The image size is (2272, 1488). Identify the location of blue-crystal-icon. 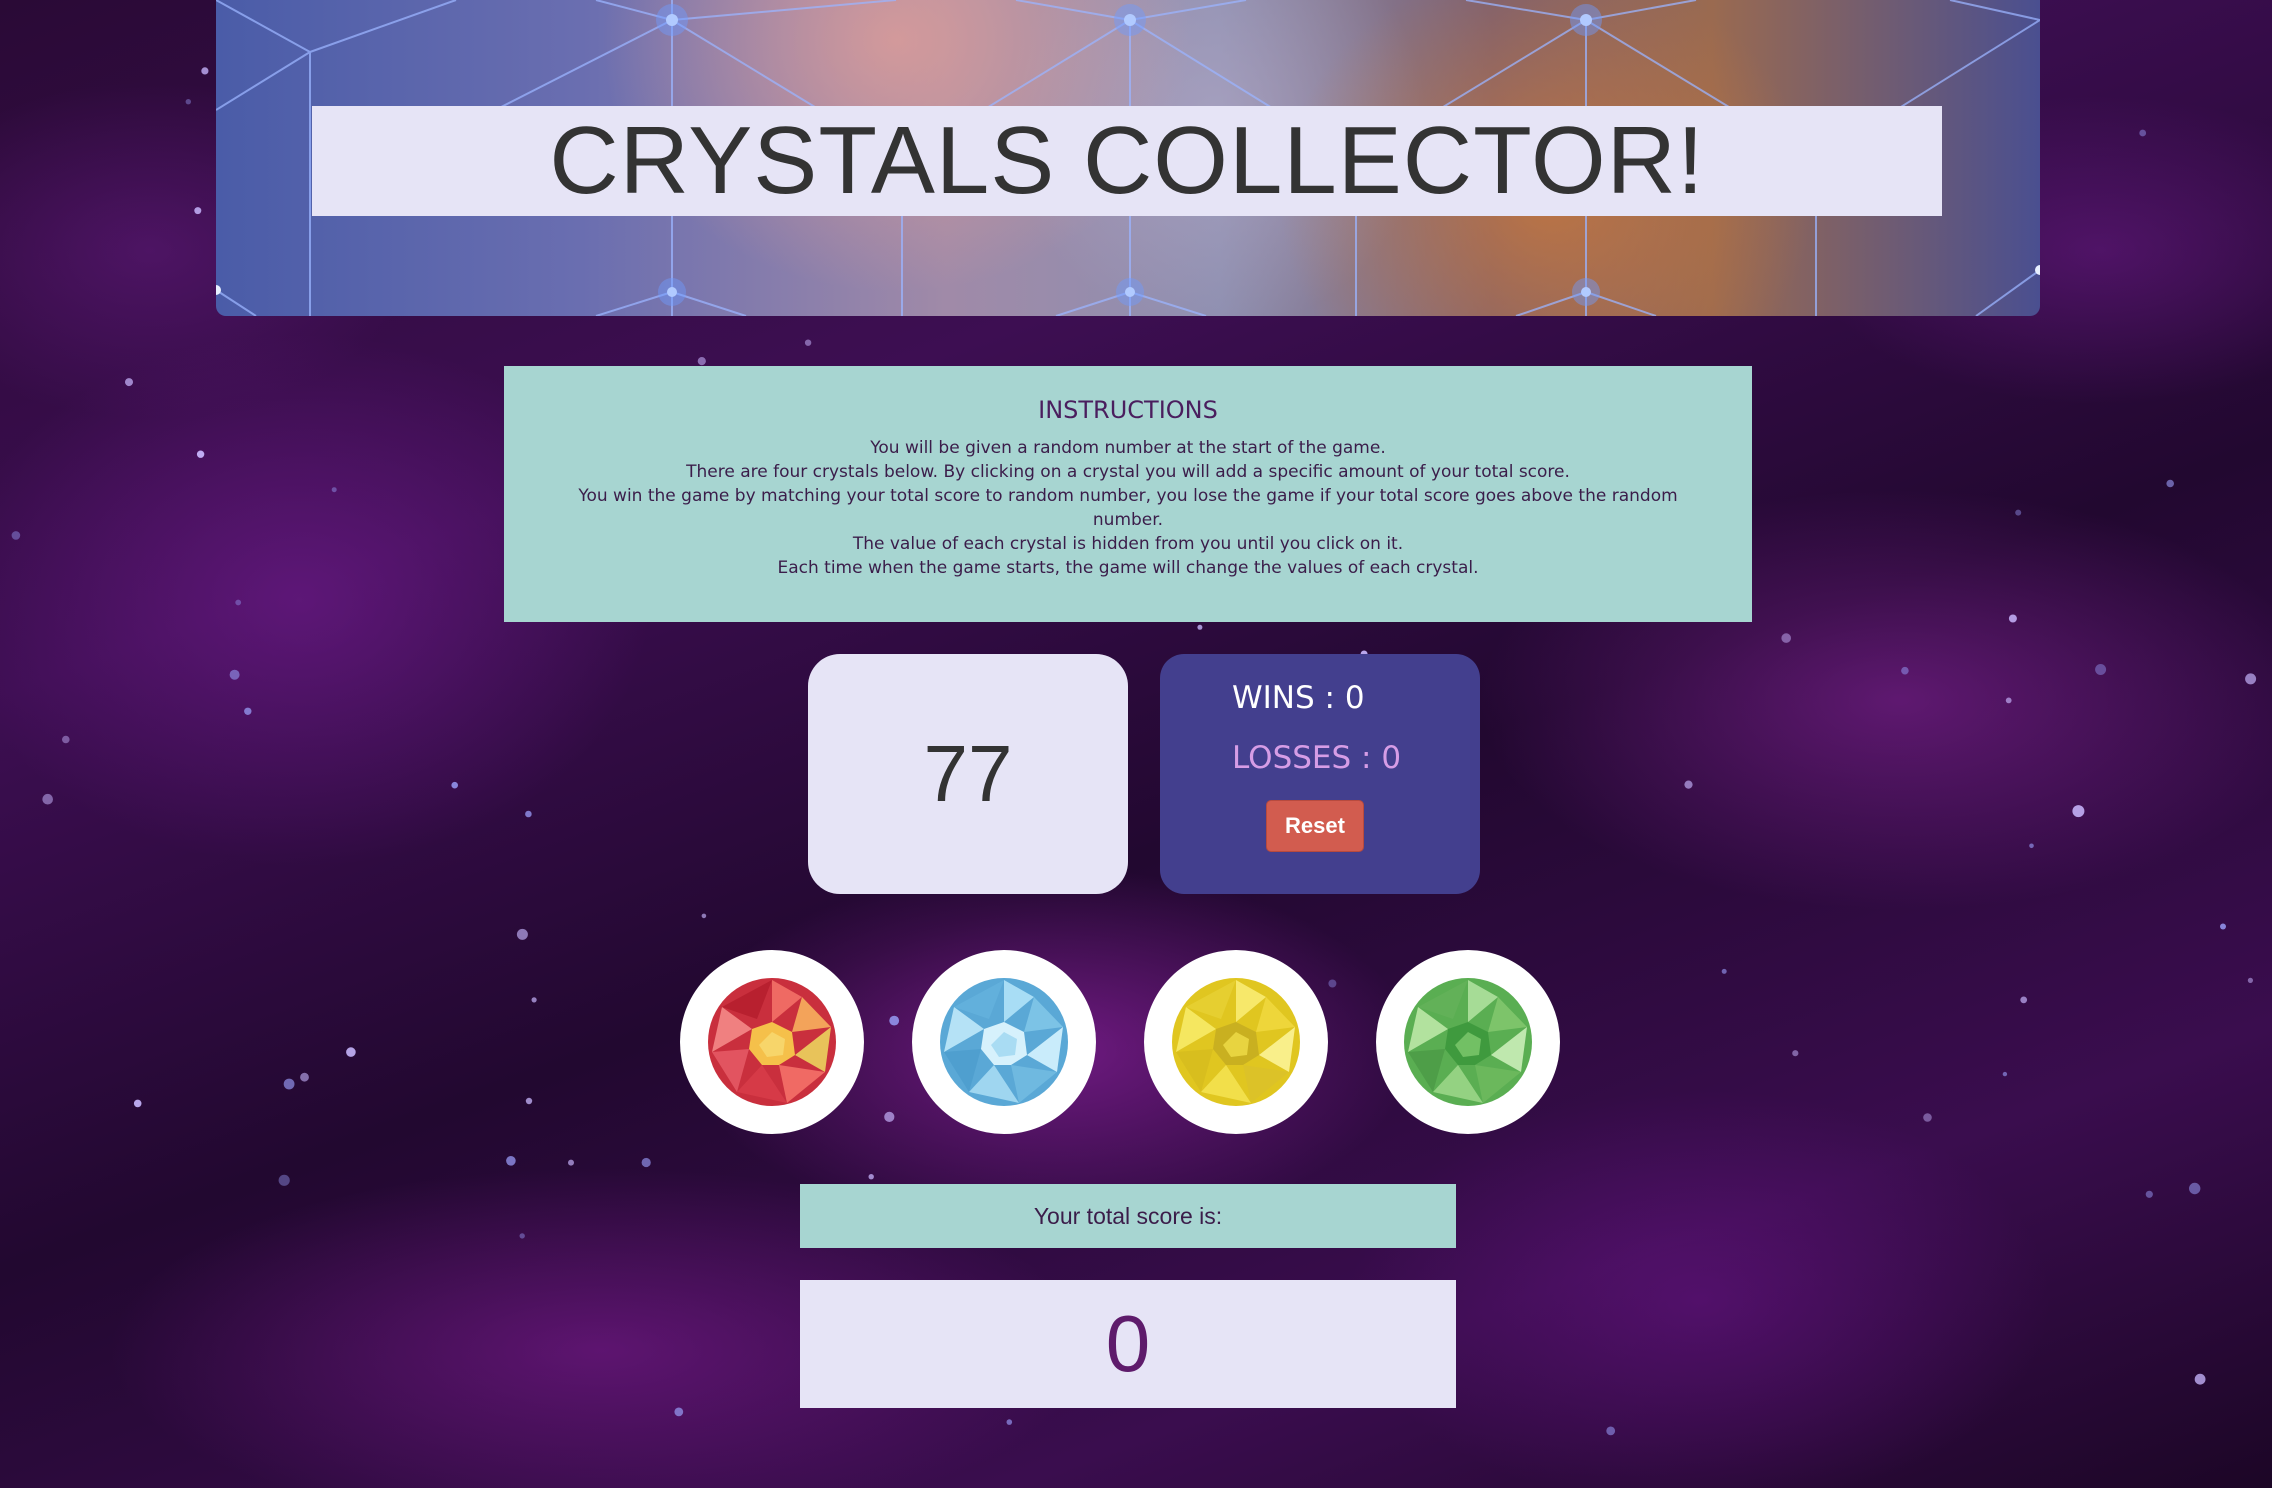
(1004, 1042).